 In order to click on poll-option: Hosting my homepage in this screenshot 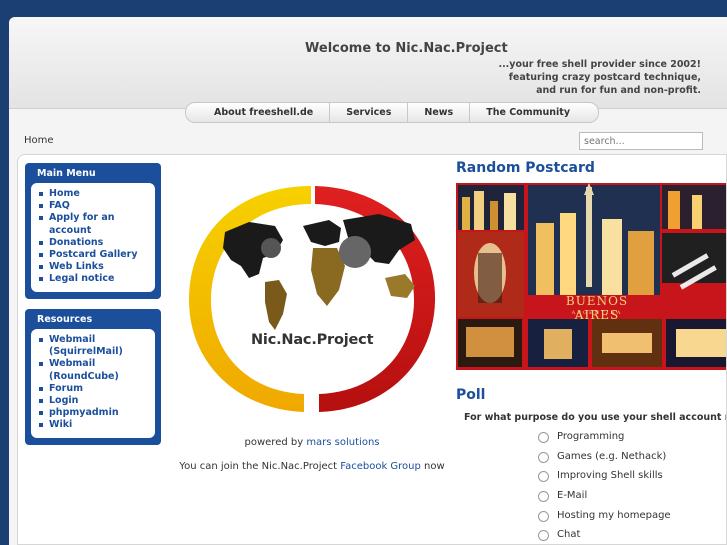, I will do `click(604, 515)`.